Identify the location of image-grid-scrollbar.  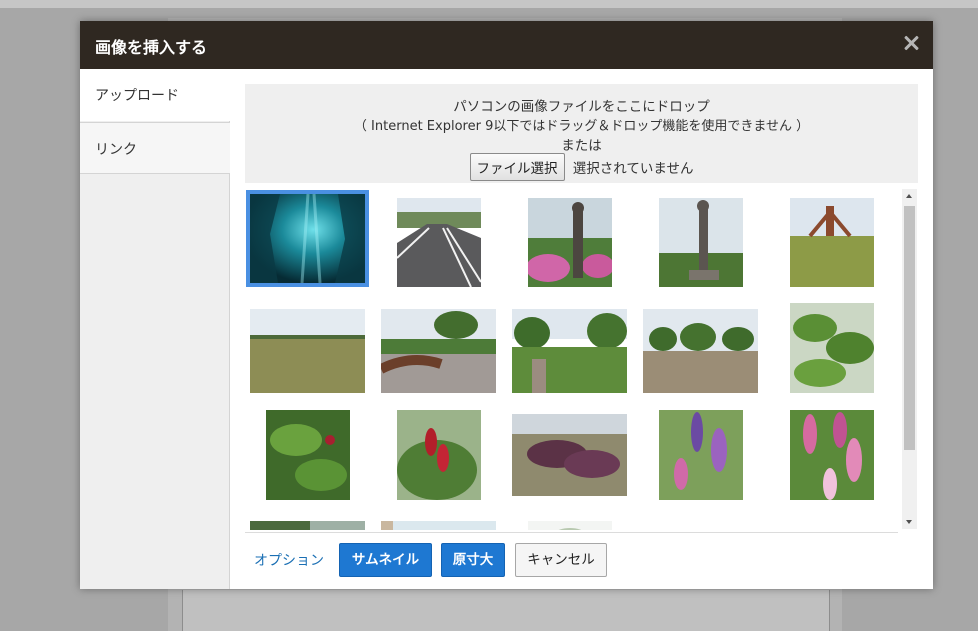
(909, 359).